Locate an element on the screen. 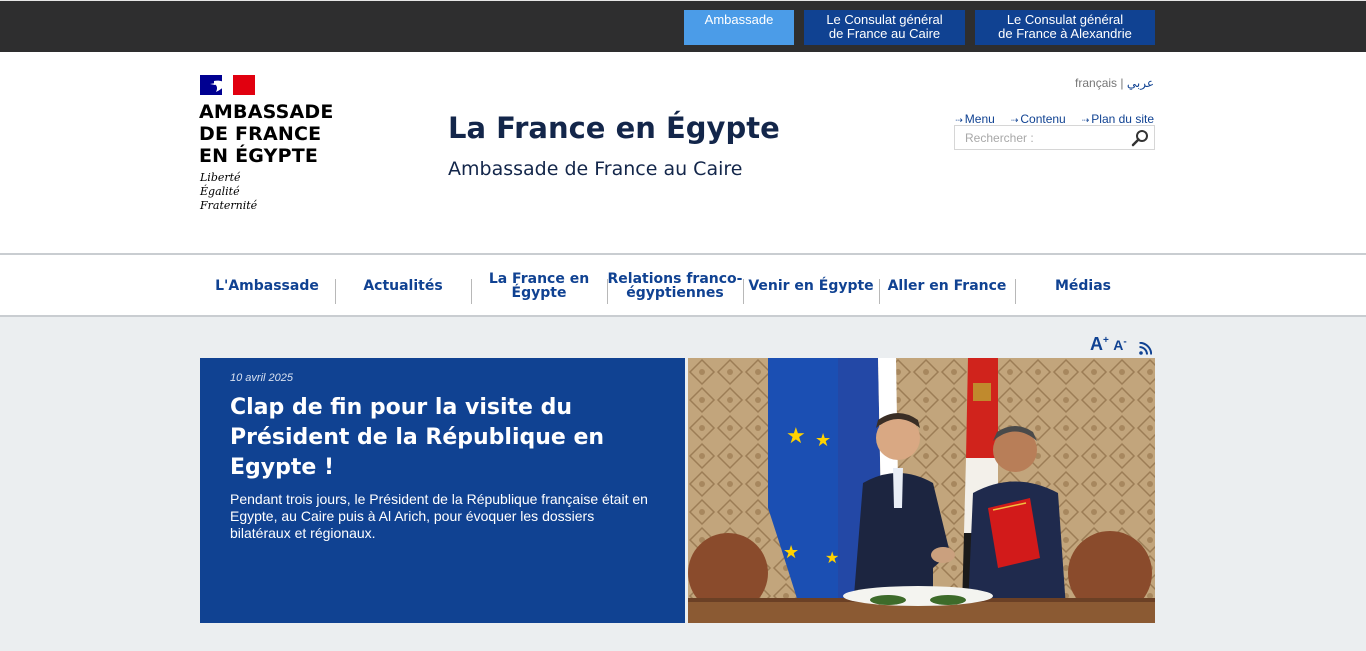 This screenshot has width=1366, height=651. consulat-alex-line2: de France à Alexandrie is located at coordinates (1065, 33).